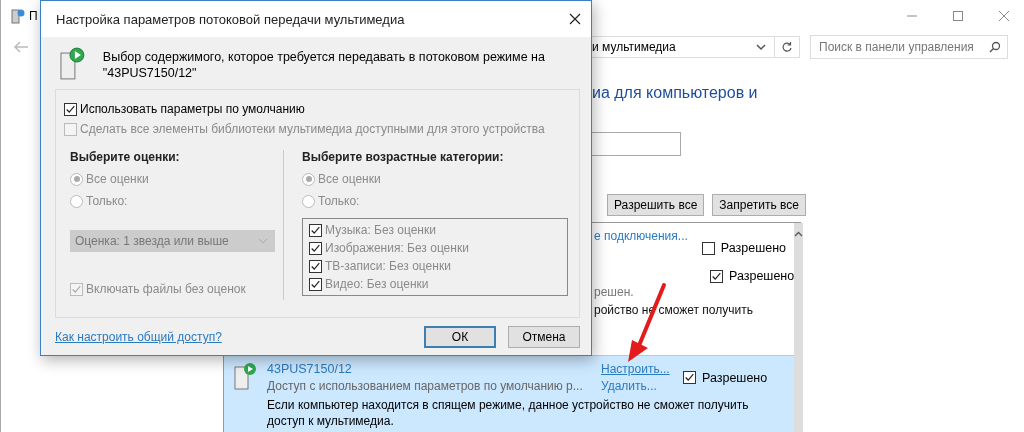  Describe the element at coordinates (995, 47) in the screenshot. I see `search-icon` at that location.